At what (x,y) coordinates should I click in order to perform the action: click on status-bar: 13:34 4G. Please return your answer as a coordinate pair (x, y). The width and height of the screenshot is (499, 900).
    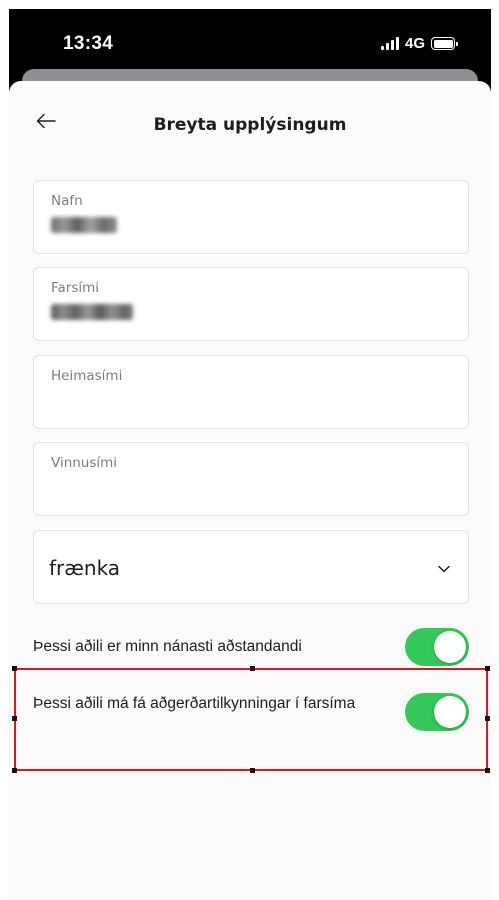
    Looking at the image, I should click on (250, 39).